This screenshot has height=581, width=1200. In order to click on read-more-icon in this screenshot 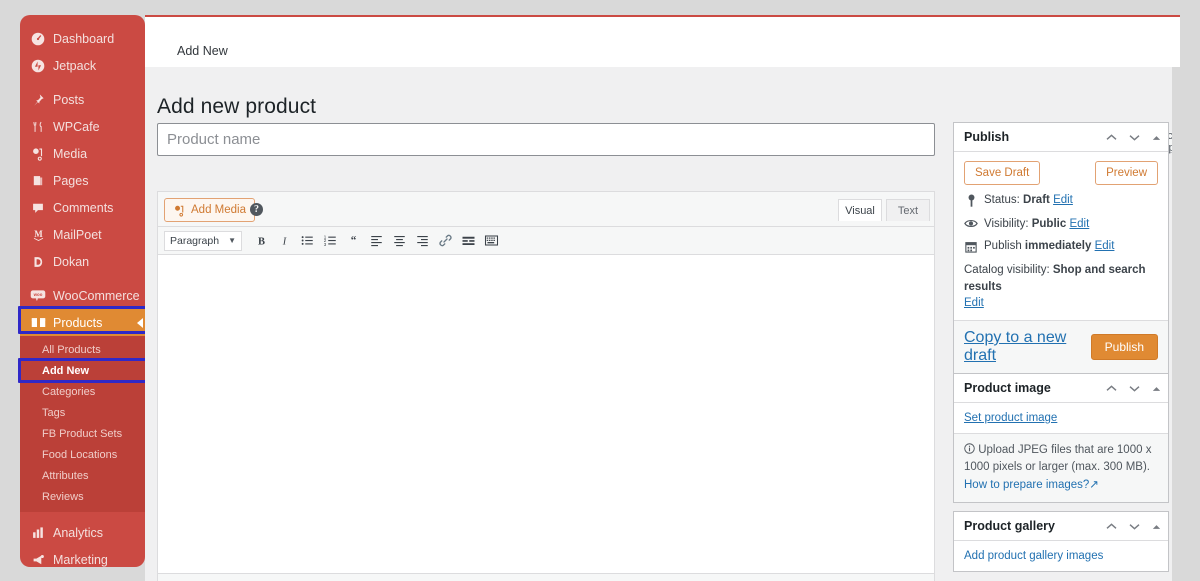, I will do `click(468, 240)`.